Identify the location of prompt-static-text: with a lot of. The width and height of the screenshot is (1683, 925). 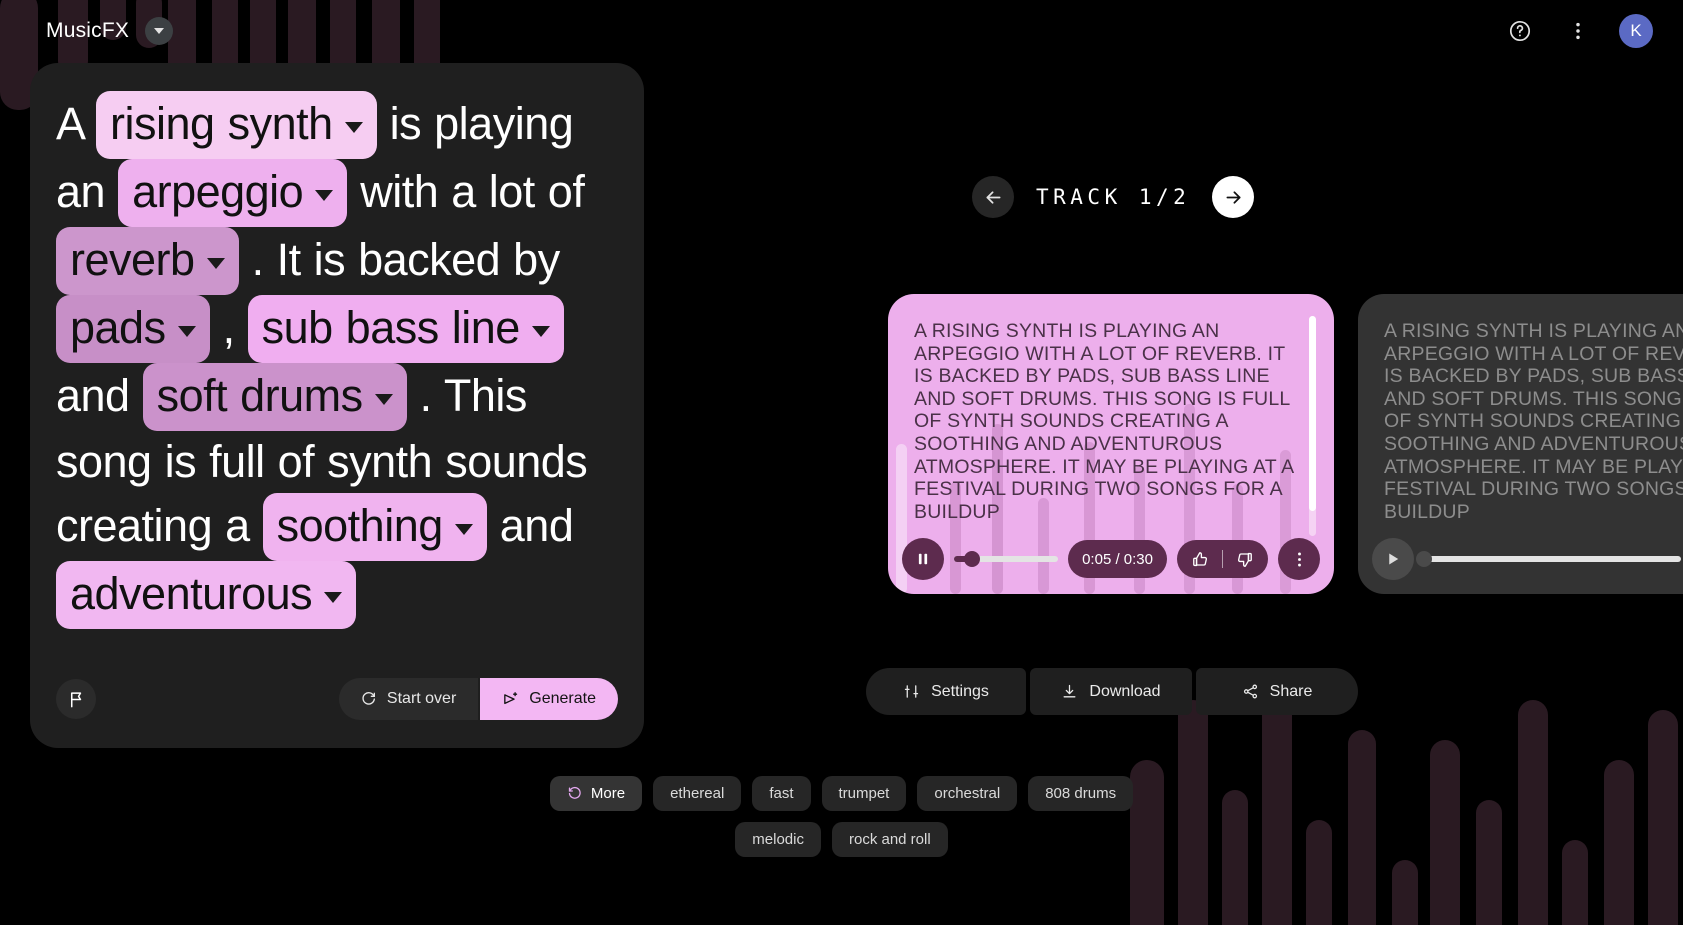
(466, 191).